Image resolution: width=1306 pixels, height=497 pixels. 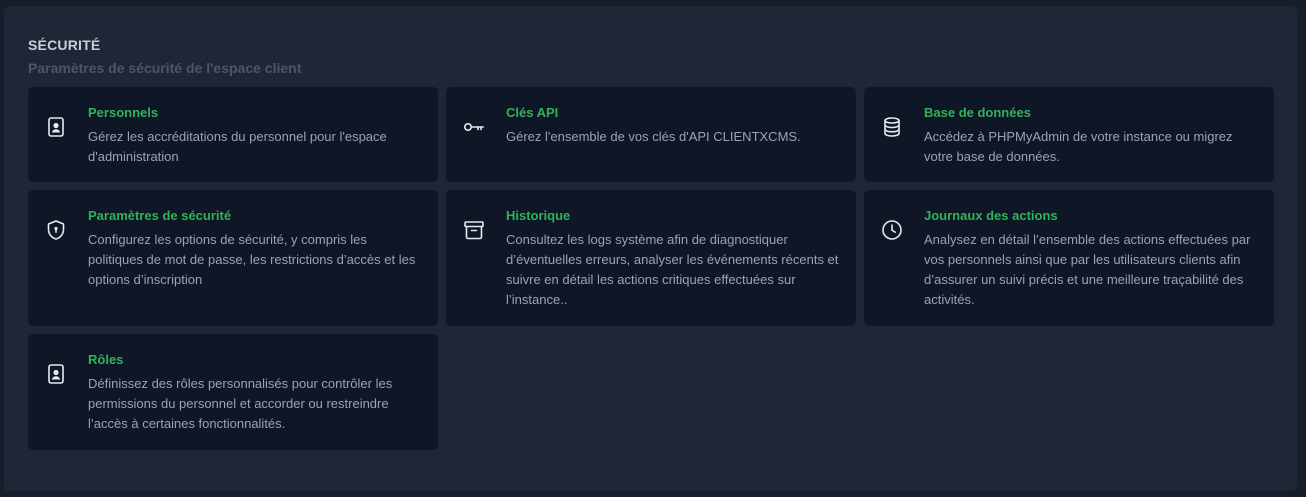 I want to click on card-title: Paramètres de sécurité, so click(x=160, y=215).